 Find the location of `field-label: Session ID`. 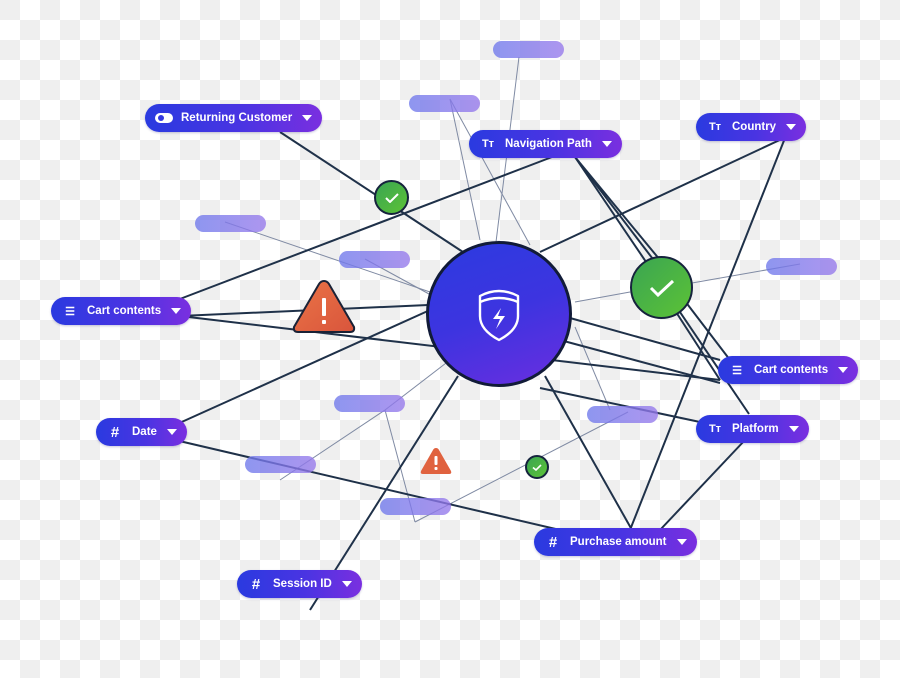

field-label: Session ID is located at coordinates (302, 584).